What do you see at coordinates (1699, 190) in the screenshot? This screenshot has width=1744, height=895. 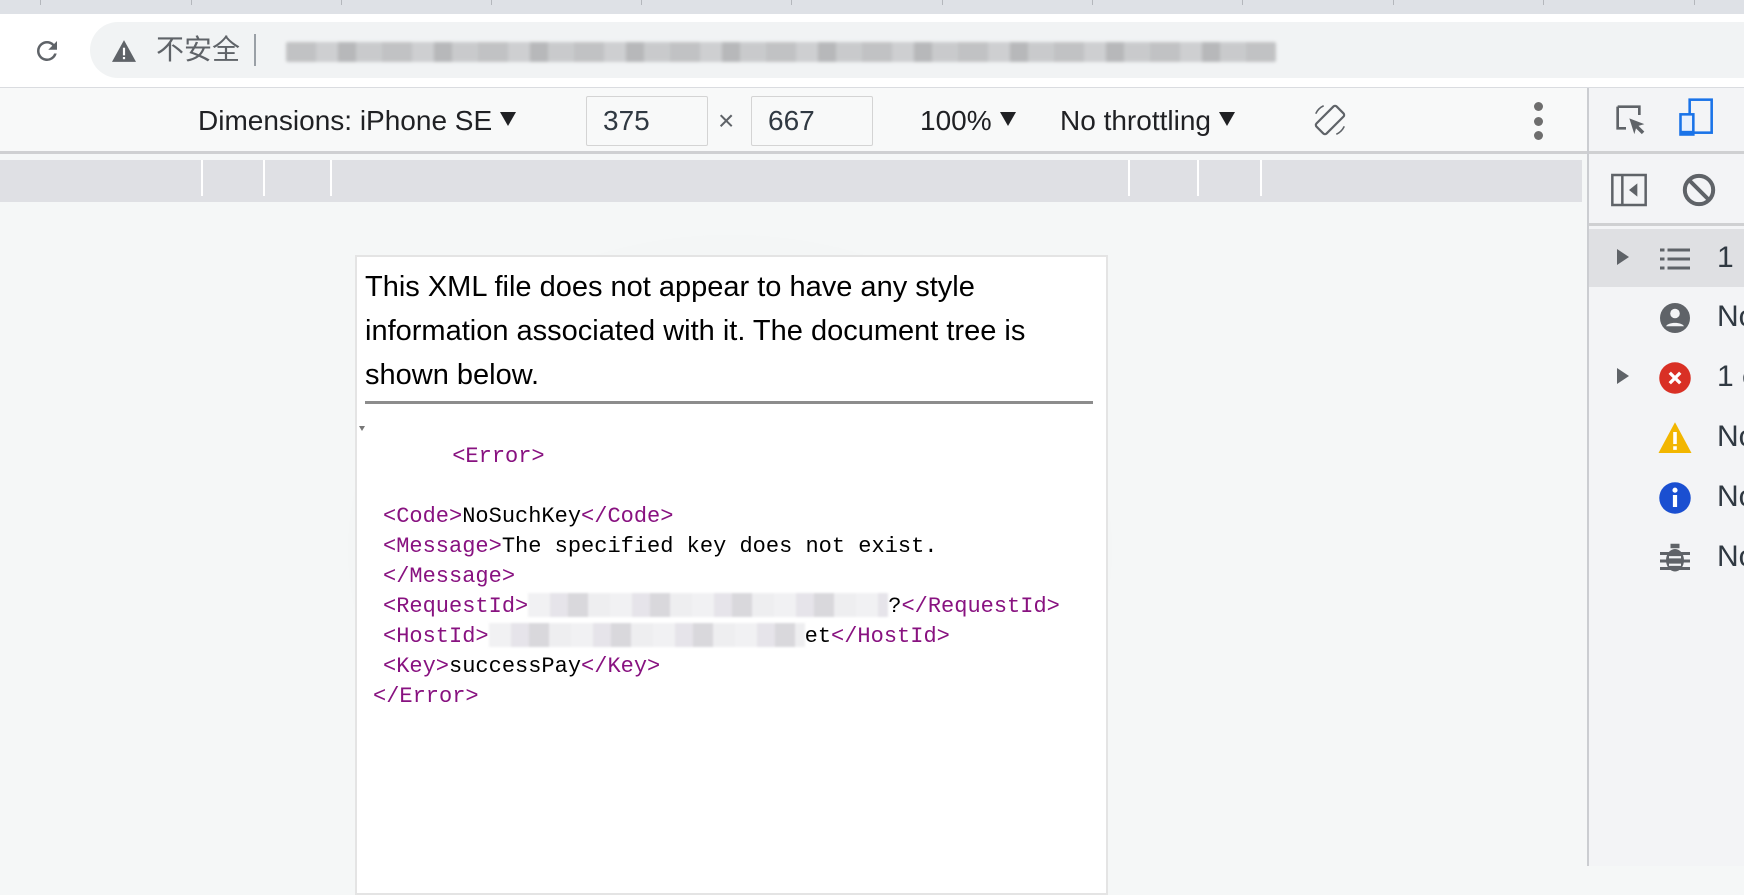 I see `clear-console-icon` at bounding box center [1699, 190].